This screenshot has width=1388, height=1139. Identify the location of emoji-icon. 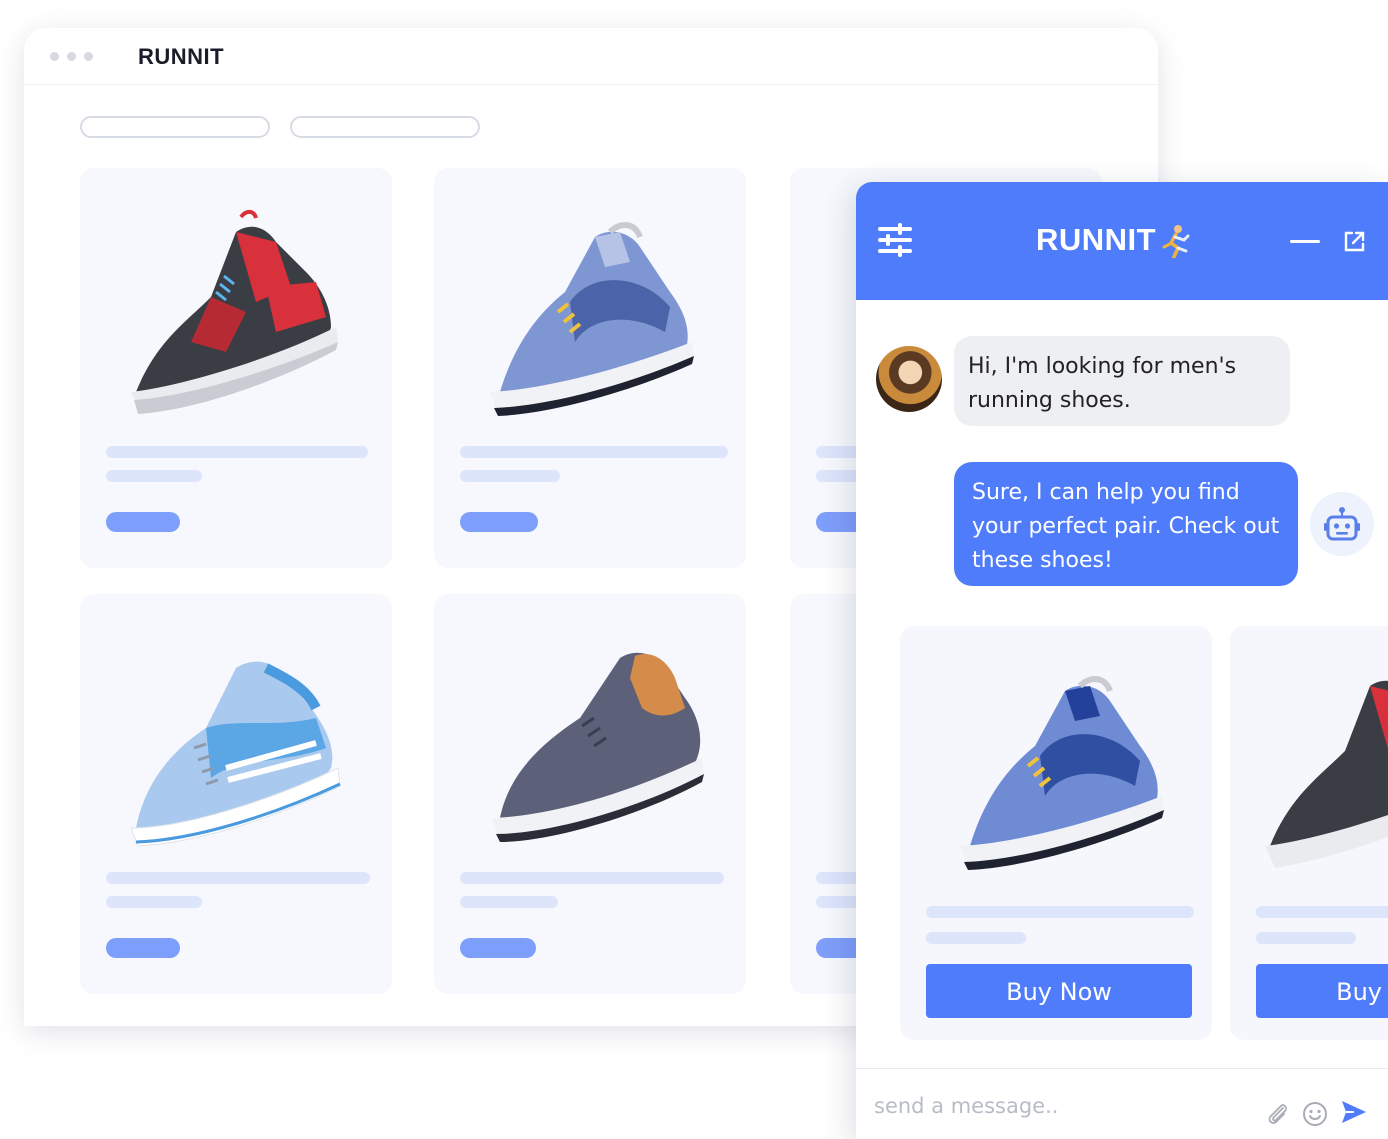
(1315, 1114).